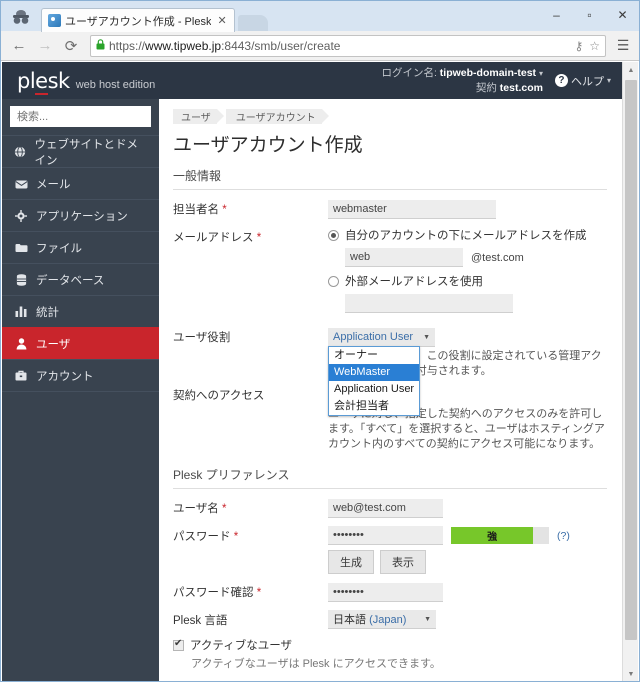 Image resolution: width=640 pixels, height=682 pixels. Describe the element at coordinates (556, 15) in the screenshot. I see `minimize-button: –` at that location.